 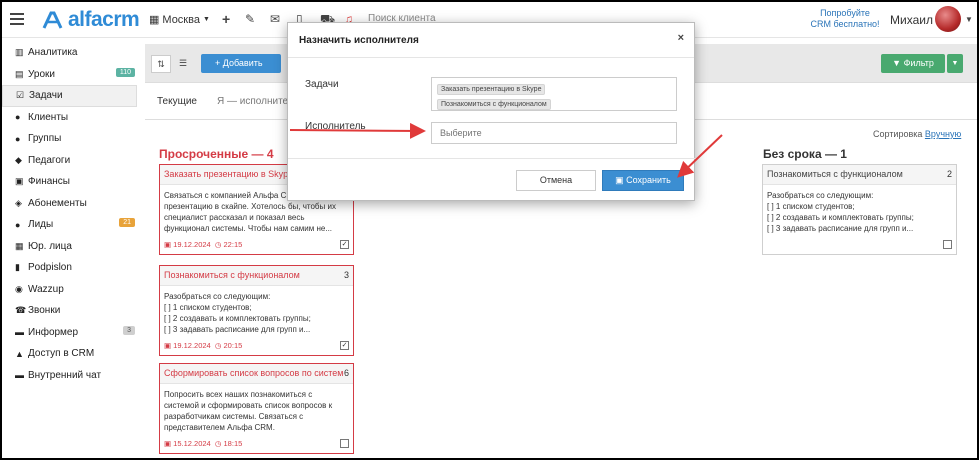 I want to click on add-task-button: + Добавить, so click(x=241, y=63).